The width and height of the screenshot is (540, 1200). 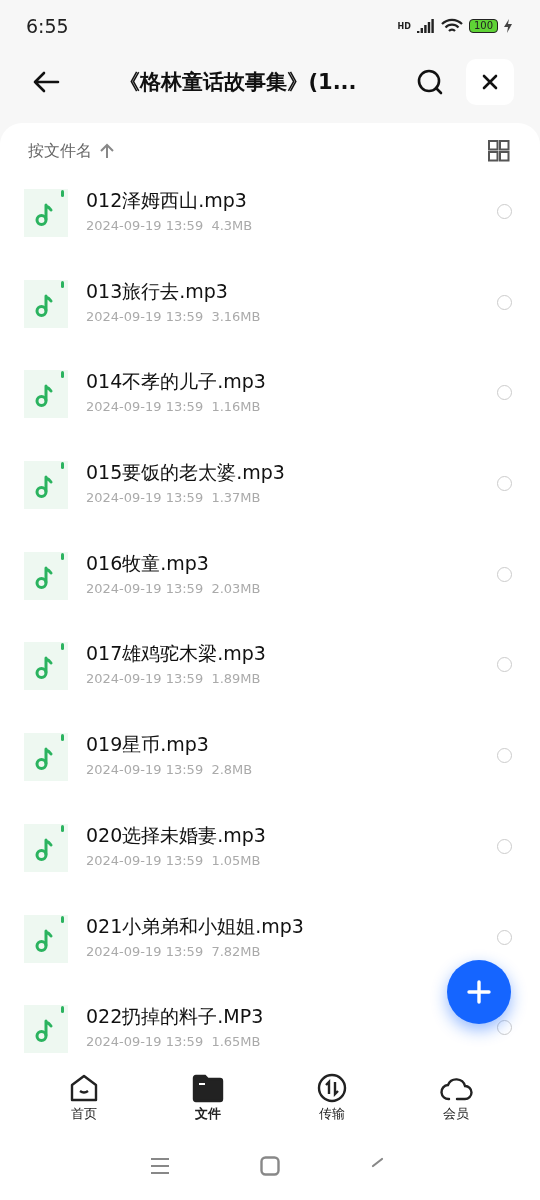 I want to click on file-name: 020选择未婚妻.mp3, so click(x=176, y=835).